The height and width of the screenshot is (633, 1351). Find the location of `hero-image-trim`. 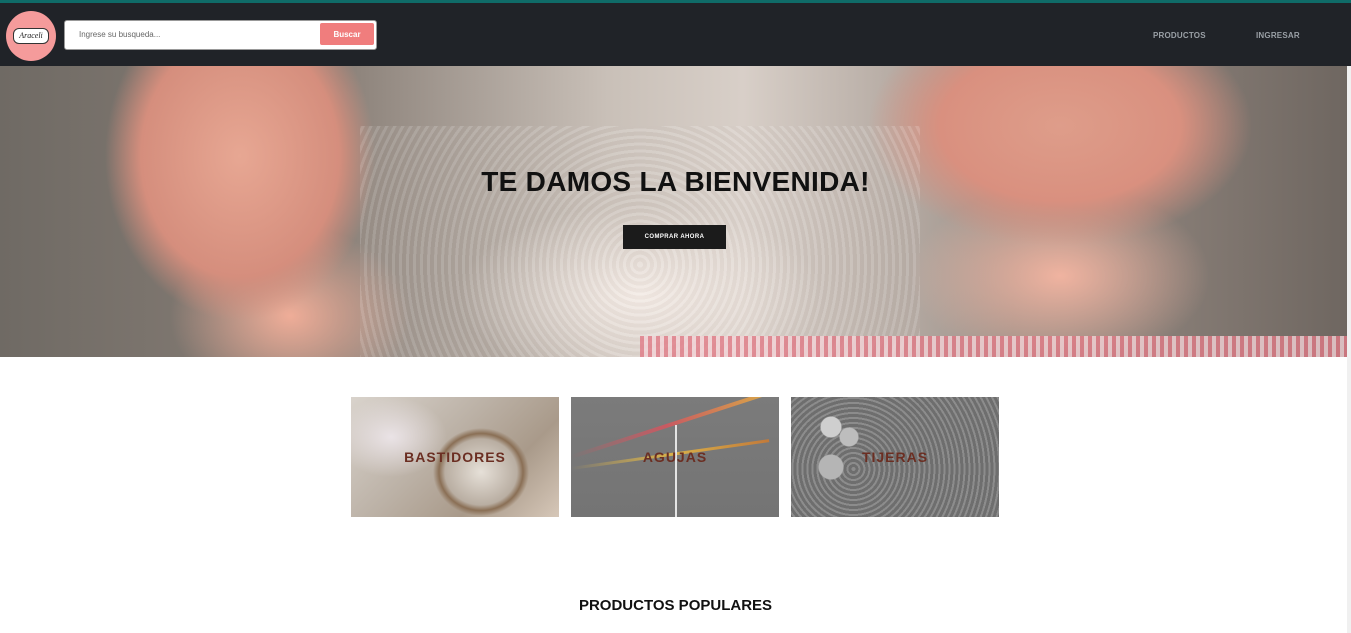

hero-image-trim is located at coordinates (995, 346).